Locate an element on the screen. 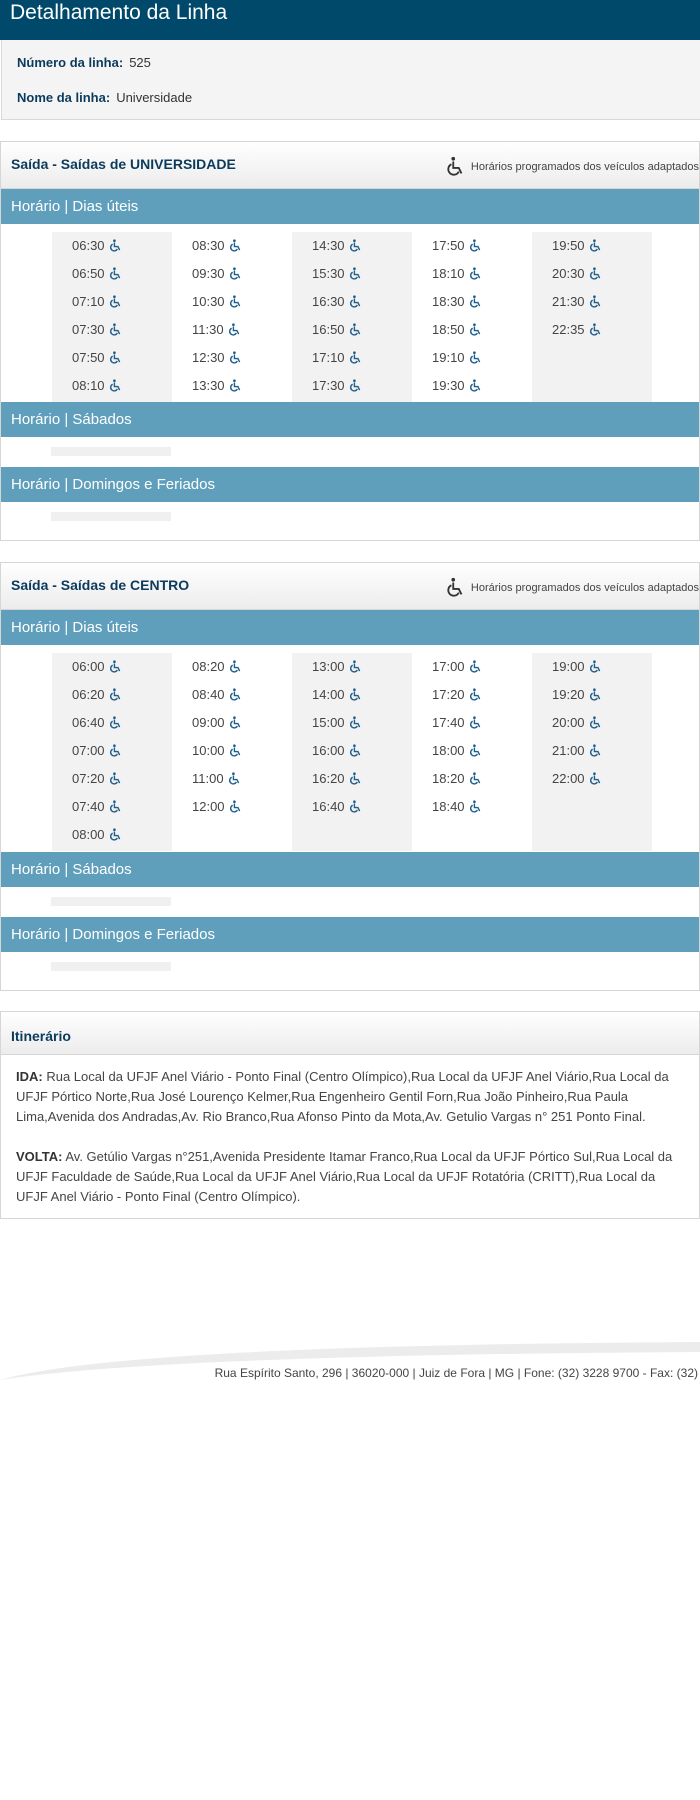 This screenshot has height=1800, width=700. departure-time: 17:10 is located at coordinates (352, 358).